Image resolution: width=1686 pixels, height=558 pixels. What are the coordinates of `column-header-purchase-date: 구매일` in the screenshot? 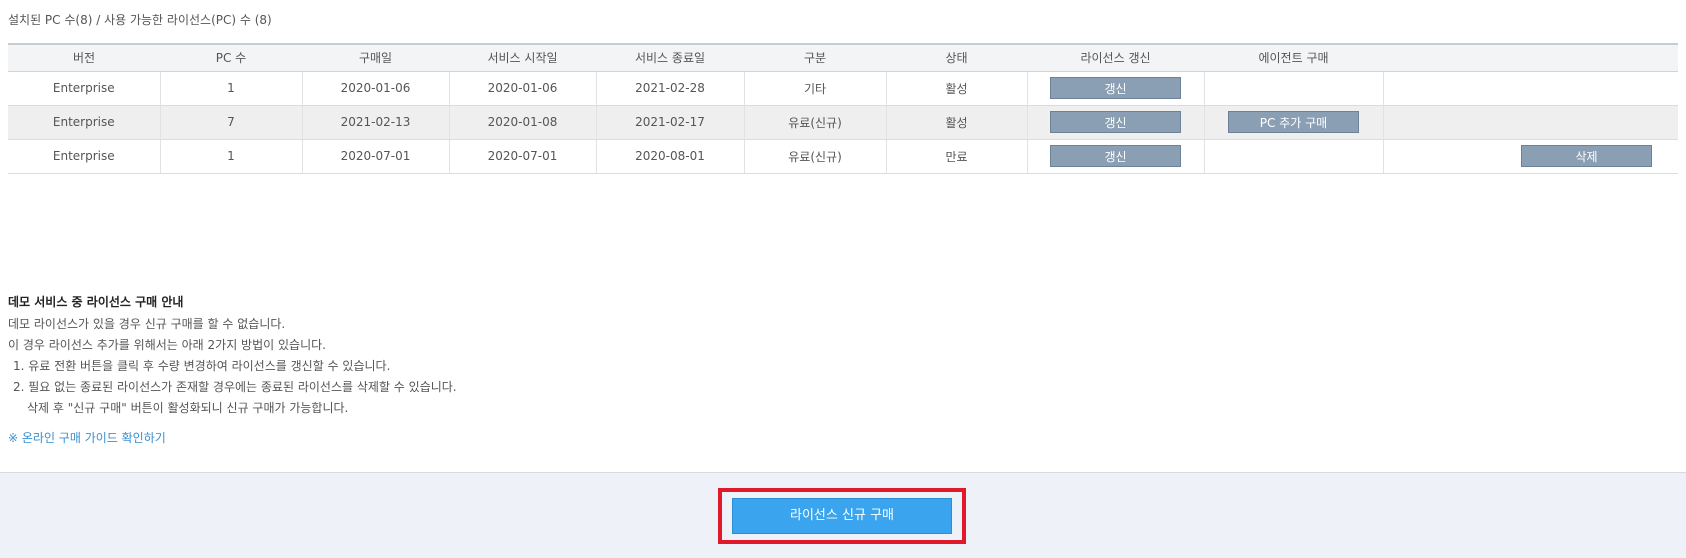 It's located at (375, 57).